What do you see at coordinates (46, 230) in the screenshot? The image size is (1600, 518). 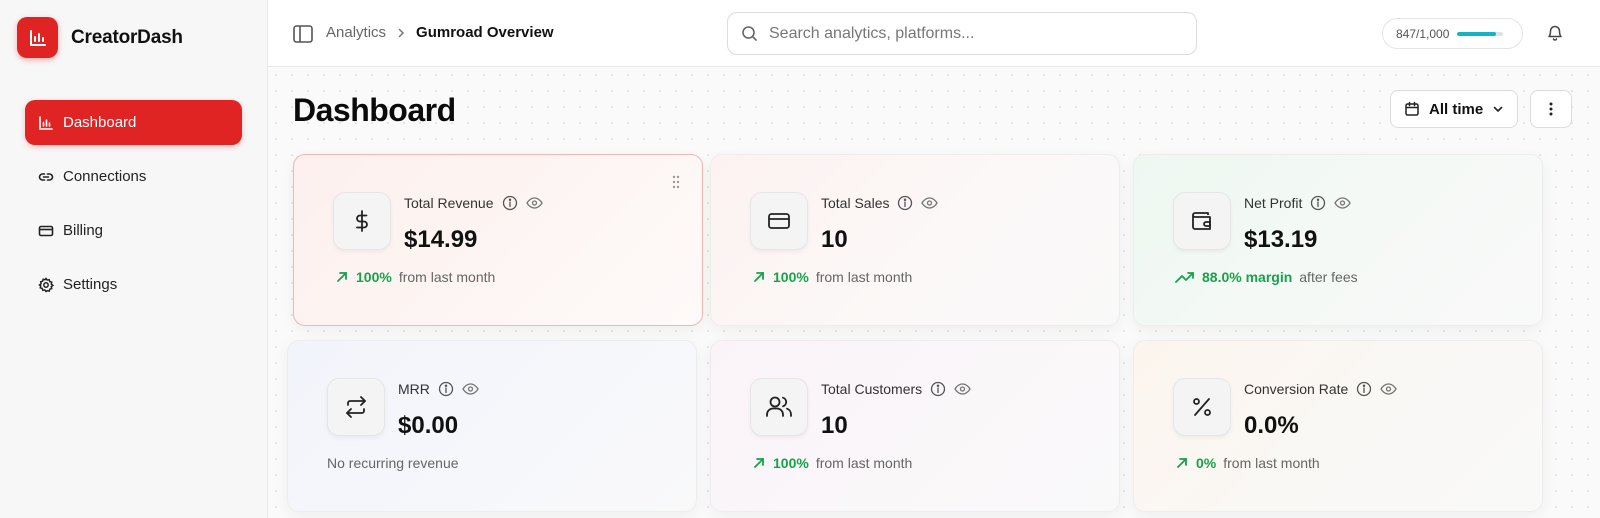 I see `credit-card-icon` at bounding box center [46, 230].